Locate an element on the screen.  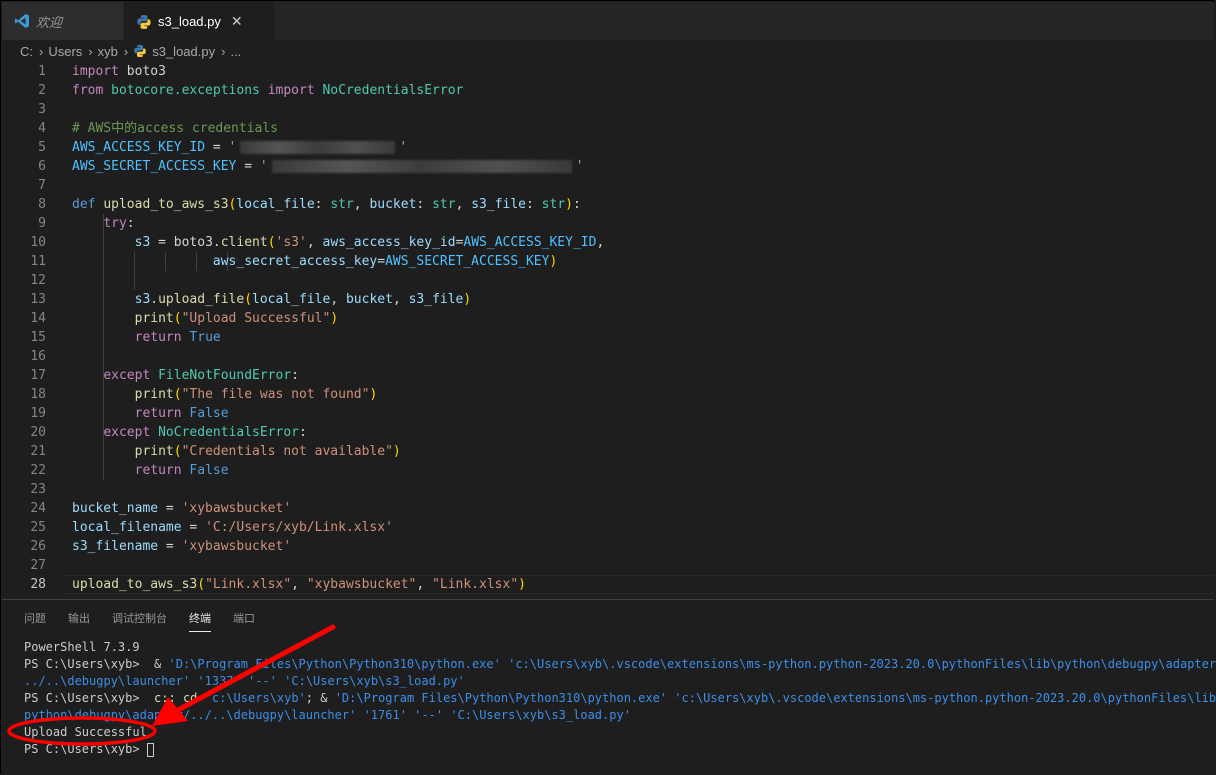
tab-ports: 端口 is located at coordinates (244, 621).